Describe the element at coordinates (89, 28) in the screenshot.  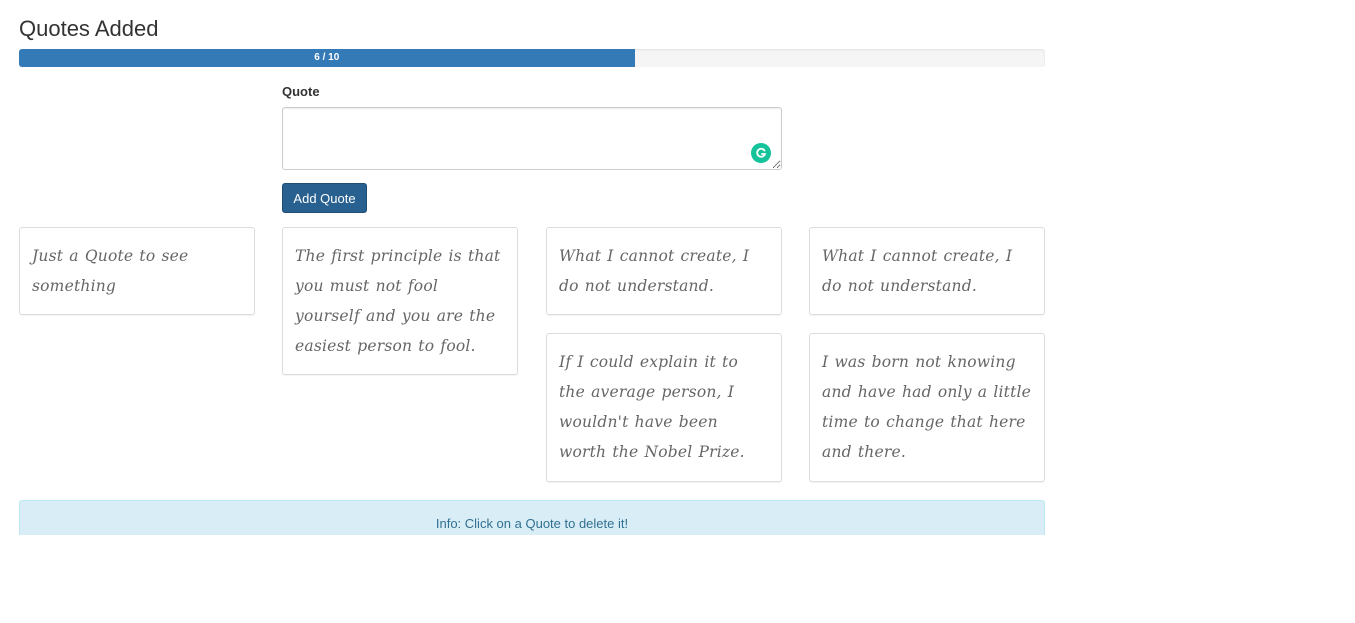
I see `page-title: Quotes Added` at that location.